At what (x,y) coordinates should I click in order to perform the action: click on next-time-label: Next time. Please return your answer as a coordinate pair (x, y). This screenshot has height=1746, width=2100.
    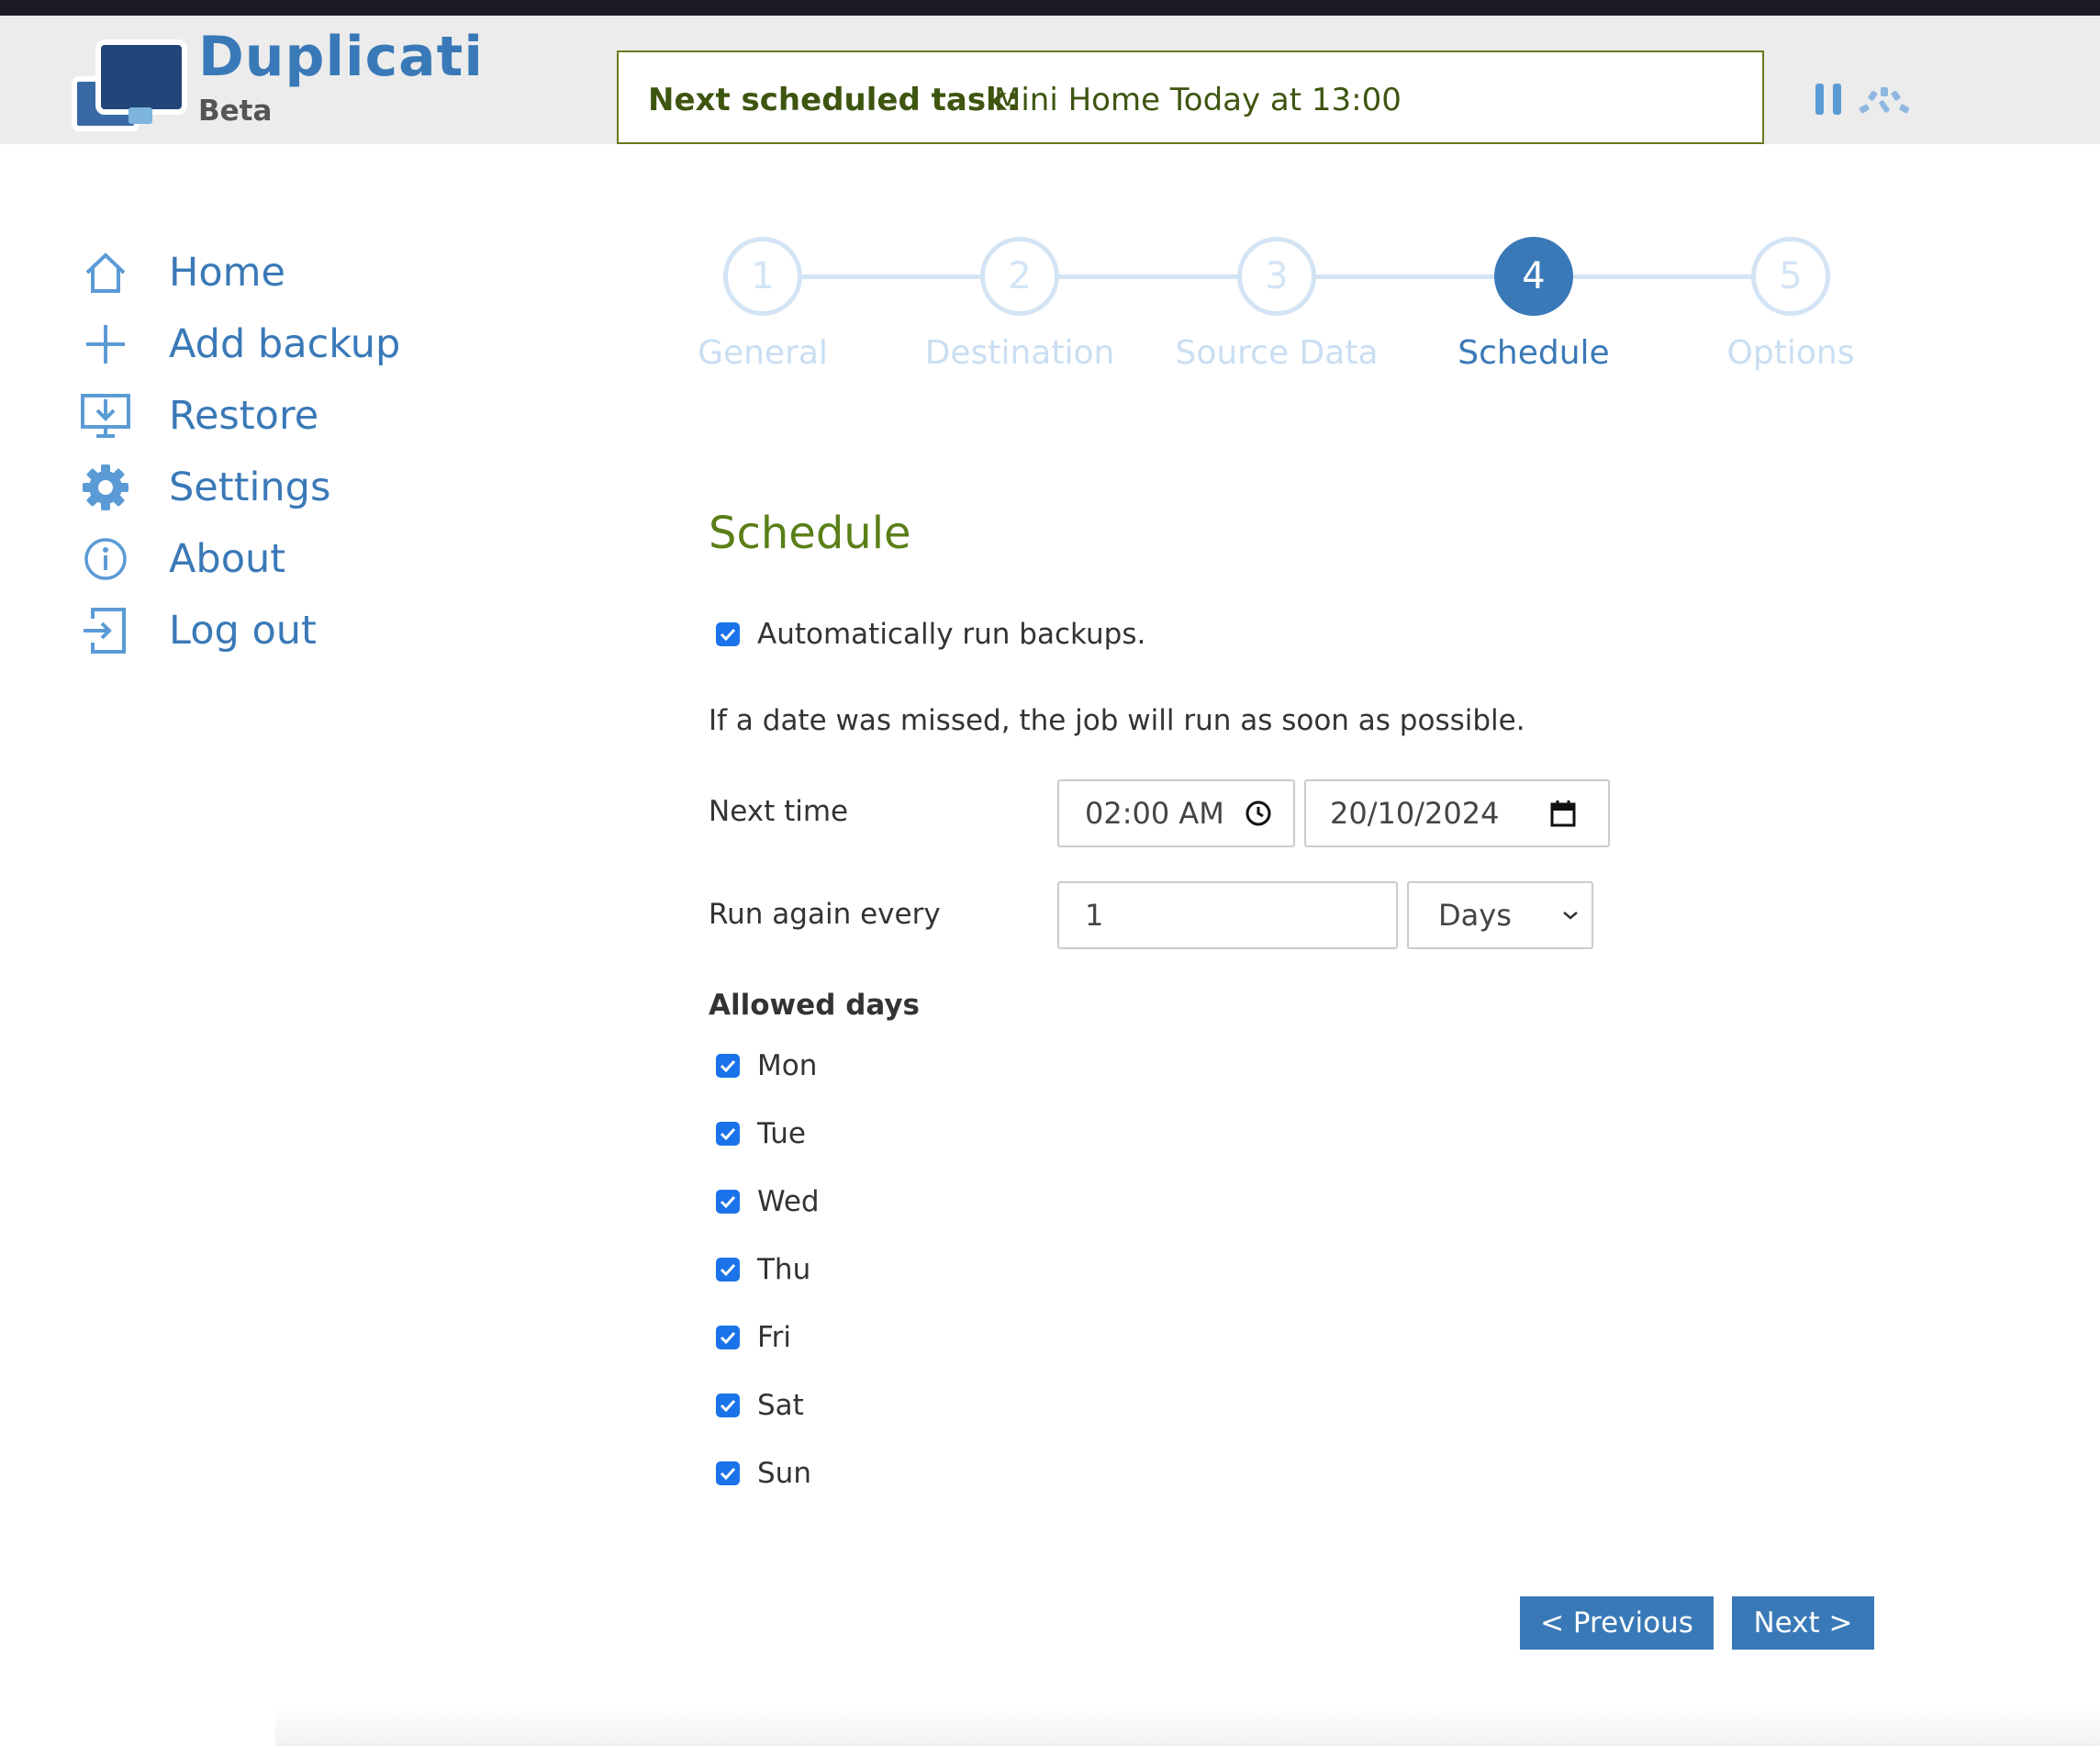
    Looking at the image, I should click on (779, 811).